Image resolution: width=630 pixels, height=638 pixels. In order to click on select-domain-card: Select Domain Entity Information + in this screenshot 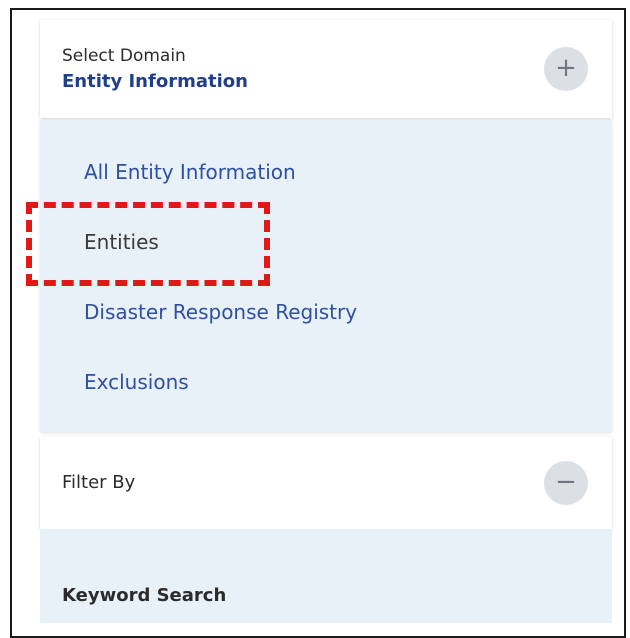, I will do `click(326, 69)`.